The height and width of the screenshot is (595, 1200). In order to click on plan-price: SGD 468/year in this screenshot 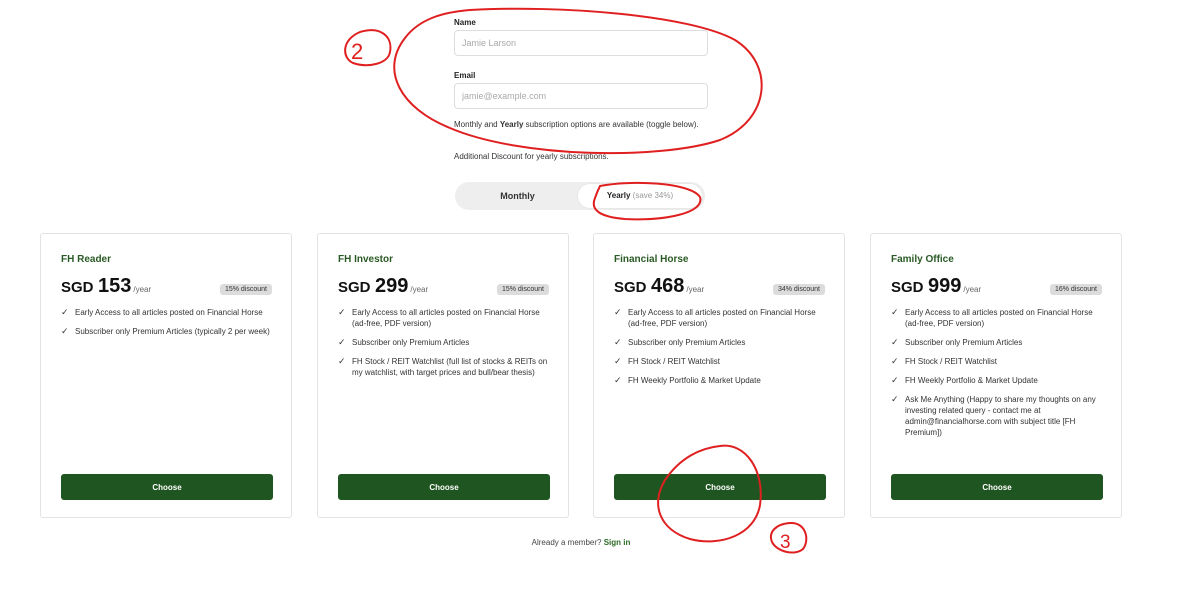, I will do `click(659, 286)`.